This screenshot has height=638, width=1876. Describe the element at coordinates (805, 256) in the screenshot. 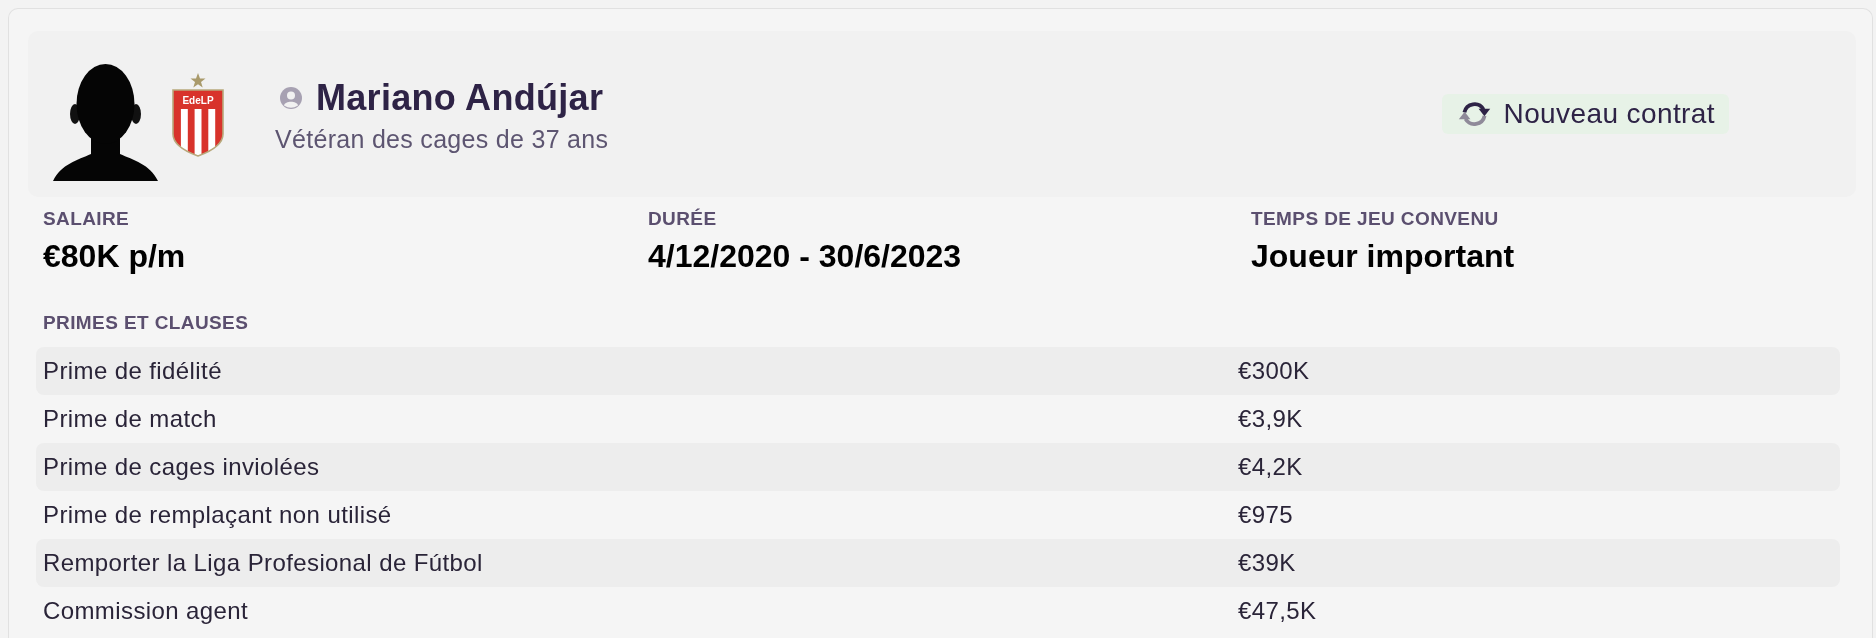

I see `term-value: 4/12/2020 - 30/6/2023` at that location.